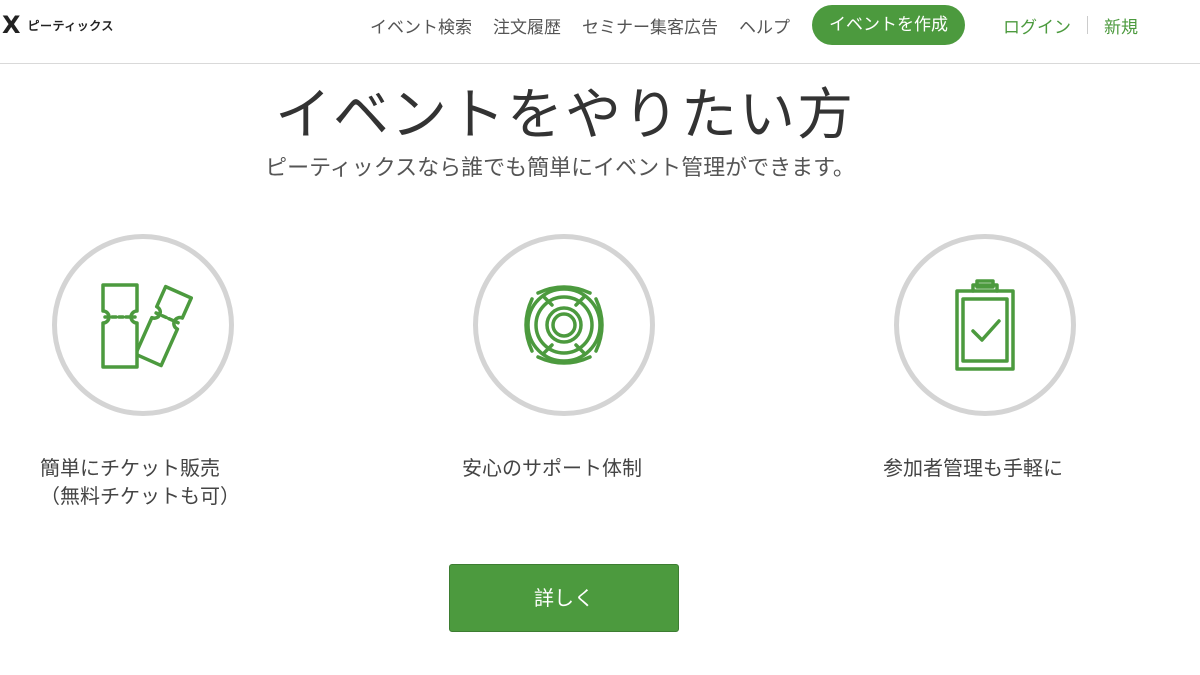 The width and height of the screenshot is (1200, 675). What do you see at coordinates (421, 25) in the screenshot?
I see `nav-event-search: イベント検索` at bounding box center [421, 25].